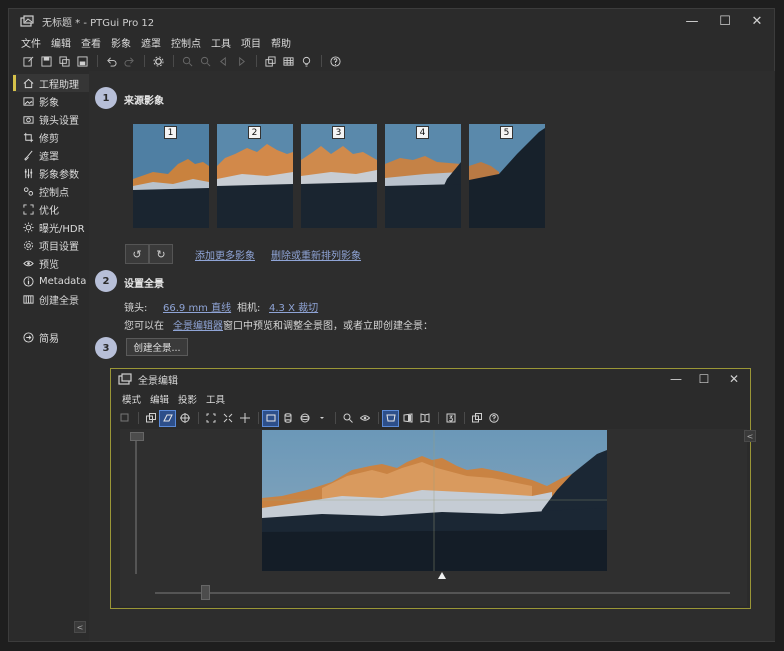 The width and height of the screenshot is (784, 651). I want to click on sidebar-item-preview: 预览, so click(51, 263).